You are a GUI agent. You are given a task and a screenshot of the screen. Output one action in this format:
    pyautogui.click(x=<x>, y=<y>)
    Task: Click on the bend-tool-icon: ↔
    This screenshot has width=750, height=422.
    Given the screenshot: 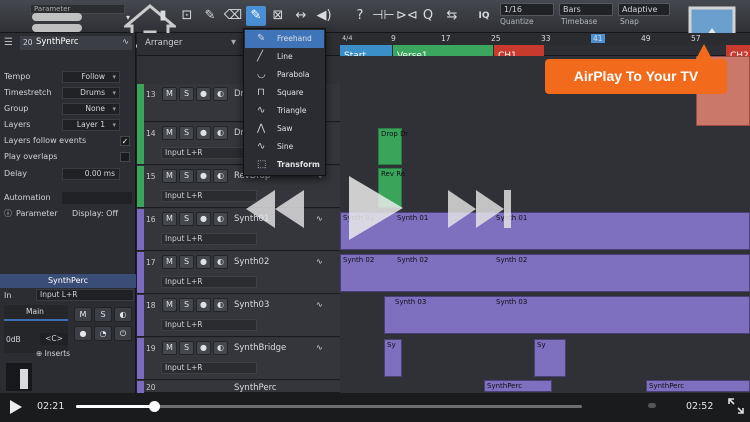 What is the action you would take?
    pyautogui.click(x=301, y=16)
    